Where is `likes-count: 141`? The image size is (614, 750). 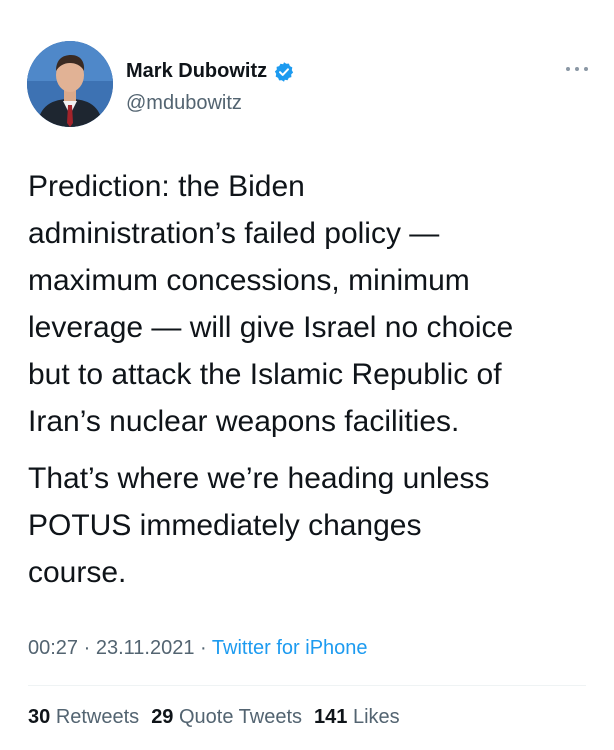
likes-count: 141 is located at coordinates (331, 717).